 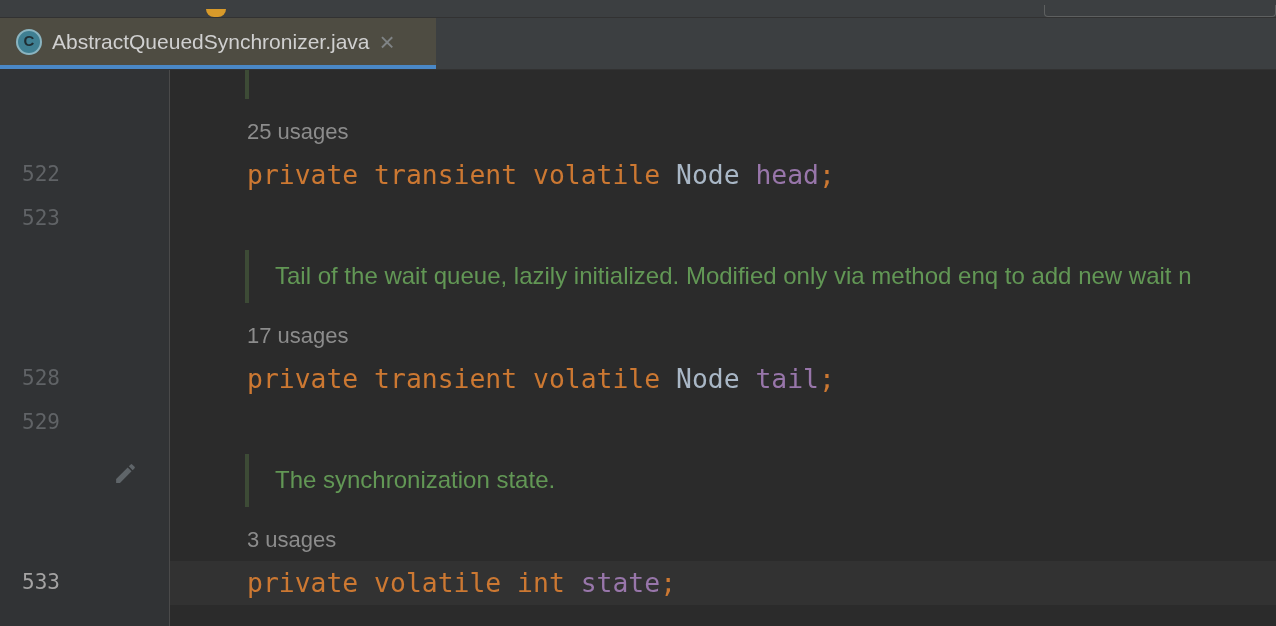 I want to click on doc-comment: The synchronization state., so click(x=415, y=480).